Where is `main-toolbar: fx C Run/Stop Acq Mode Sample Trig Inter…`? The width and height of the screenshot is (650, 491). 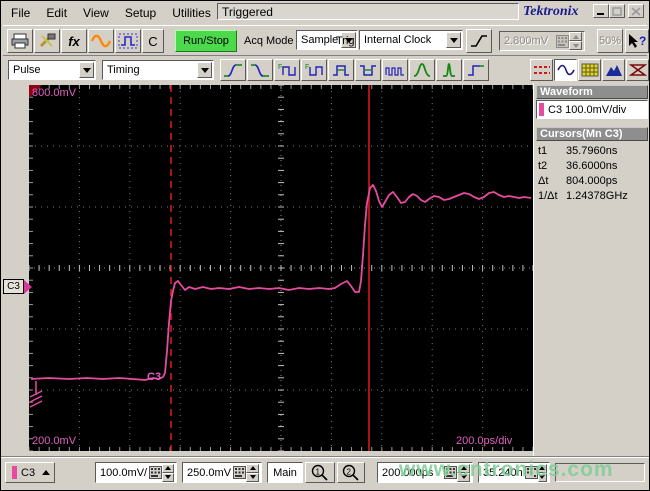 main-toolbar: fx C Run/Stop Acq Mode Sample Trig Inter… is located at coordinates (326, 40).